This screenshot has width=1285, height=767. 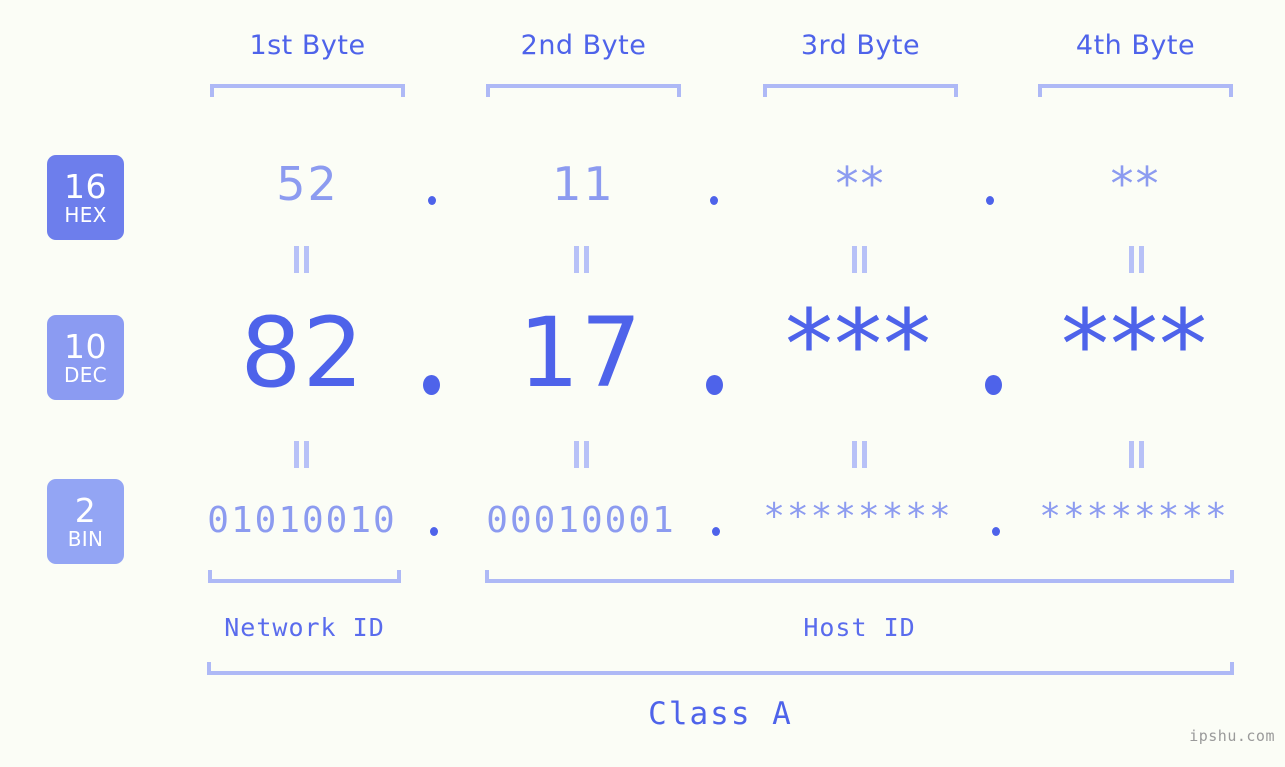 What do you see at coordinates (1134, 345) in the screenshot?
I see `dec-byte-value-4: ***` at bounding box center [1134, 345].